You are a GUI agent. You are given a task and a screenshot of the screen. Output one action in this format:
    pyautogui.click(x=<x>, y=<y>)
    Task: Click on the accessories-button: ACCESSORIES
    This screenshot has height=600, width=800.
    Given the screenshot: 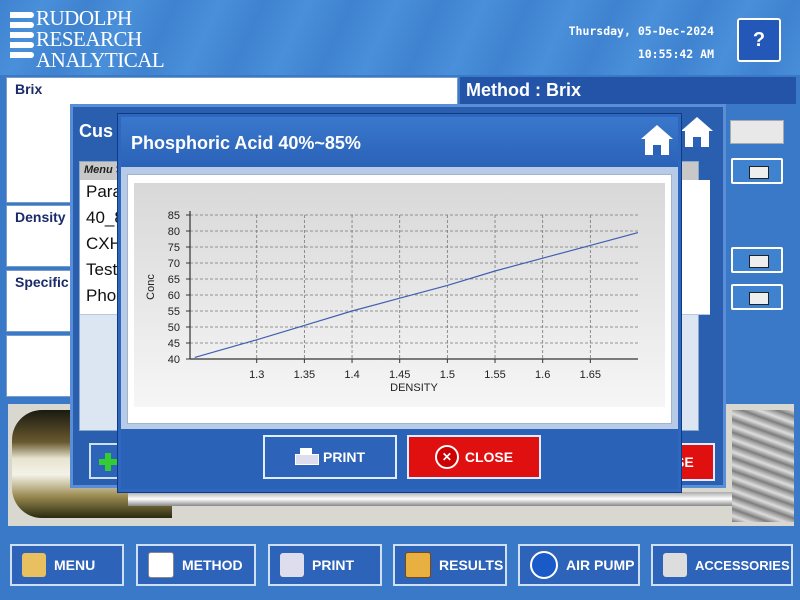 What is the action you would take?
    pyautogui.click(x=722, y=565)
    